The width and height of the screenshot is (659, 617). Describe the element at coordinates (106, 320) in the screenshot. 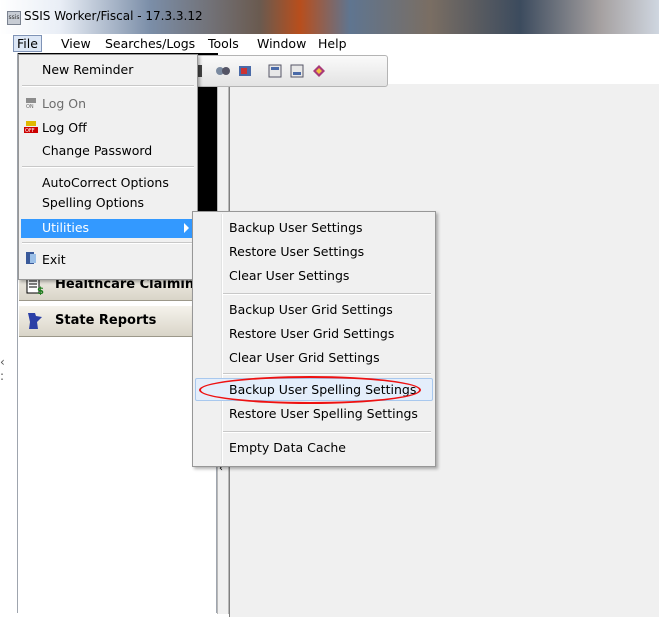

I see `state-reports-label: State Reports` at that location.